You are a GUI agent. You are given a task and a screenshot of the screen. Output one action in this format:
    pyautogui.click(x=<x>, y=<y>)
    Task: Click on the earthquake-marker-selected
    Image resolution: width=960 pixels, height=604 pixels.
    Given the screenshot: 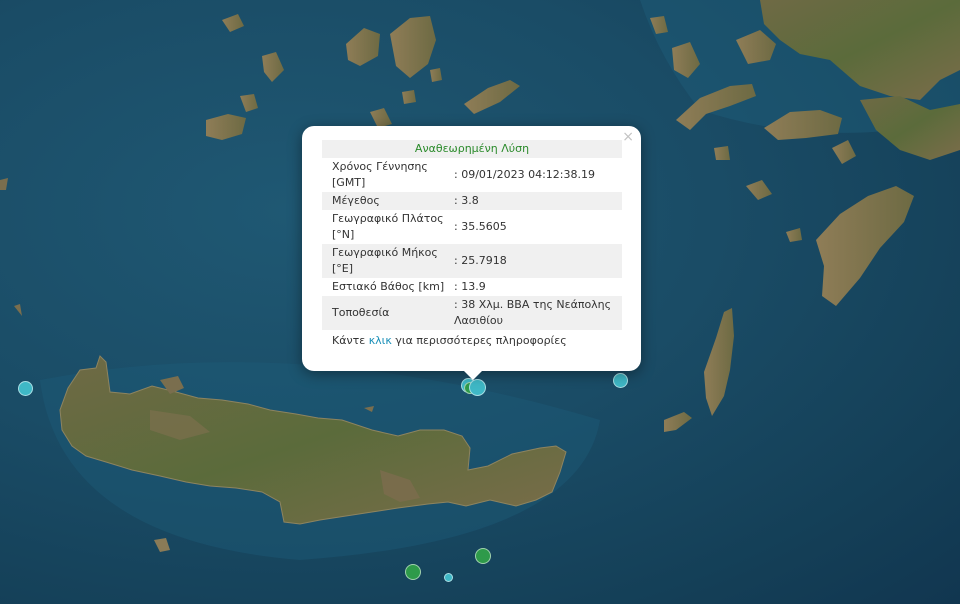 What is the action you would take?
    pyautogui.click(x=477, y=387)
    